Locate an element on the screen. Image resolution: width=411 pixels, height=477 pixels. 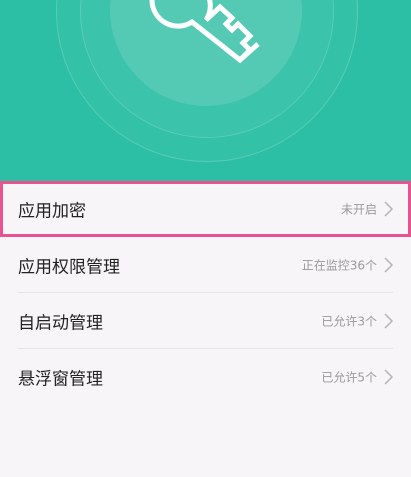
floating-window-management-item: 悬浮窗管理 已允许5个 is located at coordinates (205, 377).